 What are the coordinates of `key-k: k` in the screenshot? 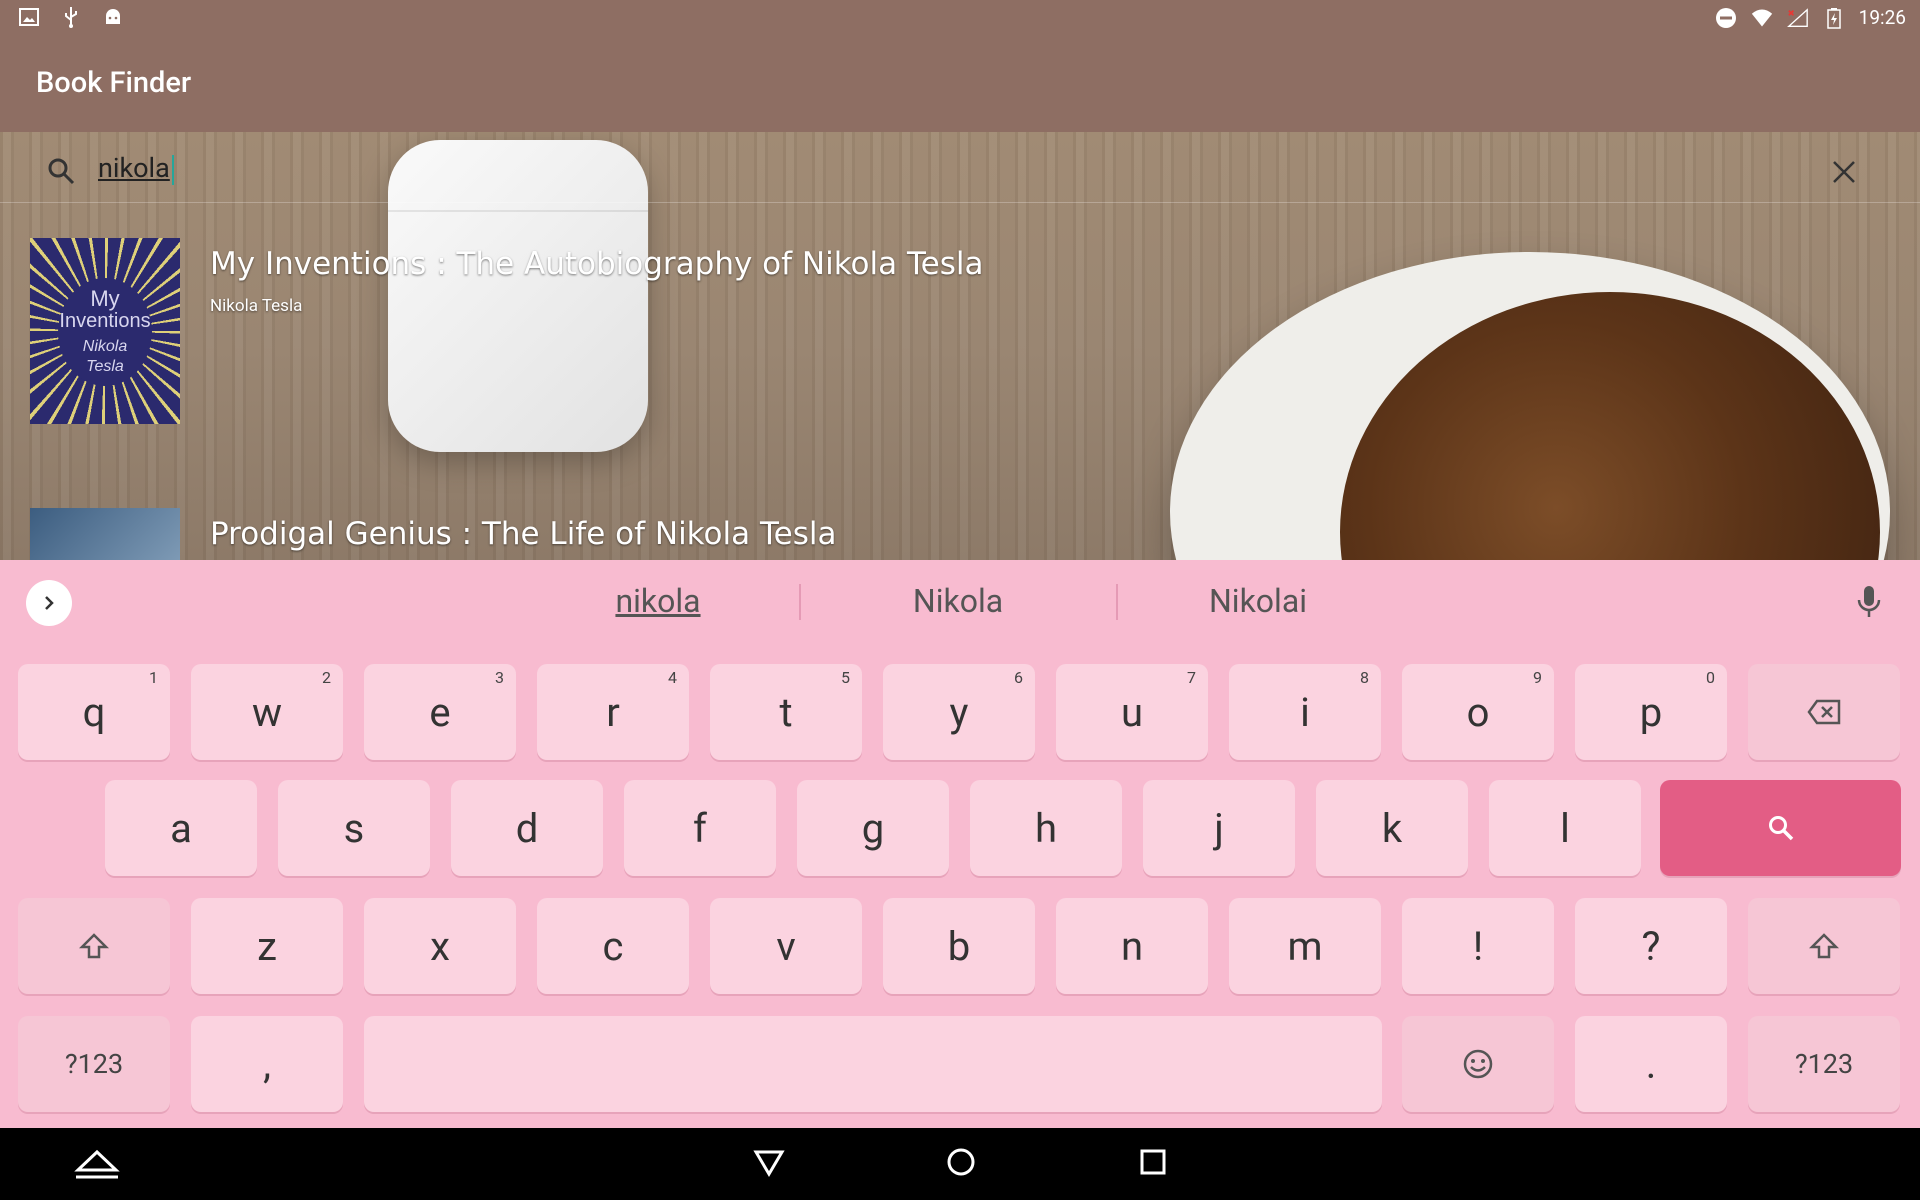 It's located at (1392, 828).